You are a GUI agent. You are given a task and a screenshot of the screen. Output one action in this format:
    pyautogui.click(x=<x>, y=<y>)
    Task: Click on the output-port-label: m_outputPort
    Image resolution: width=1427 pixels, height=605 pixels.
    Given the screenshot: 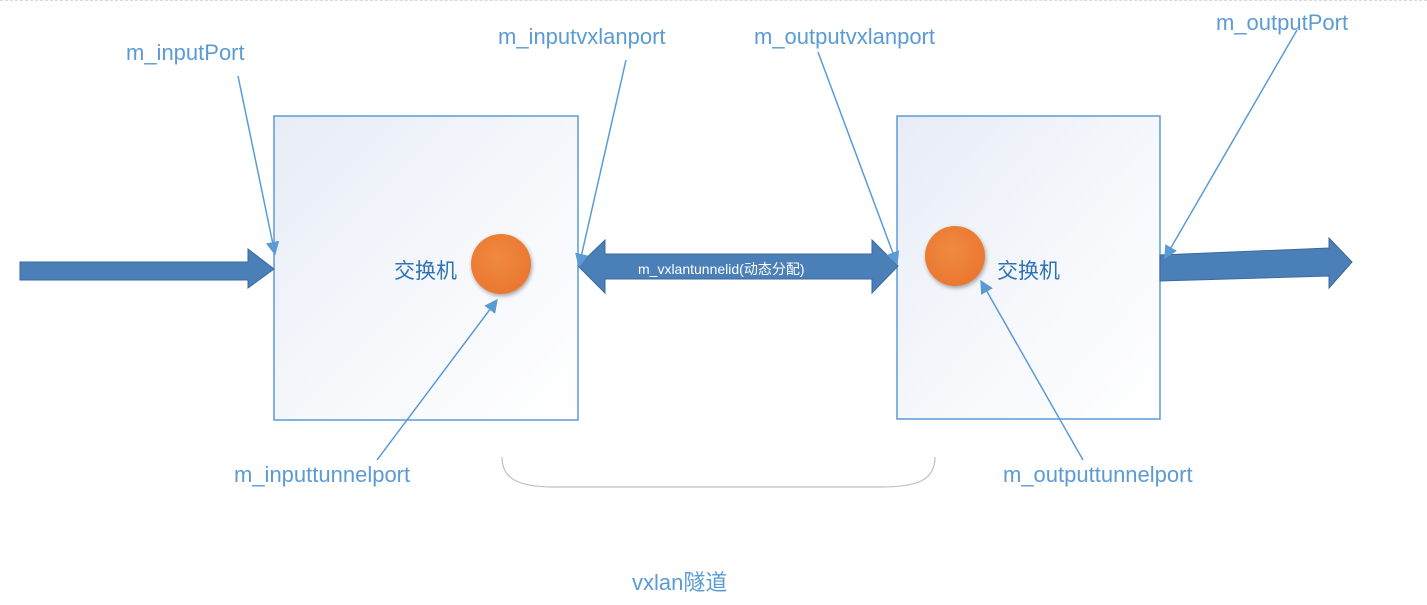 What is the action you would take?
    pyautogui.click(x=1282, y=22)
    